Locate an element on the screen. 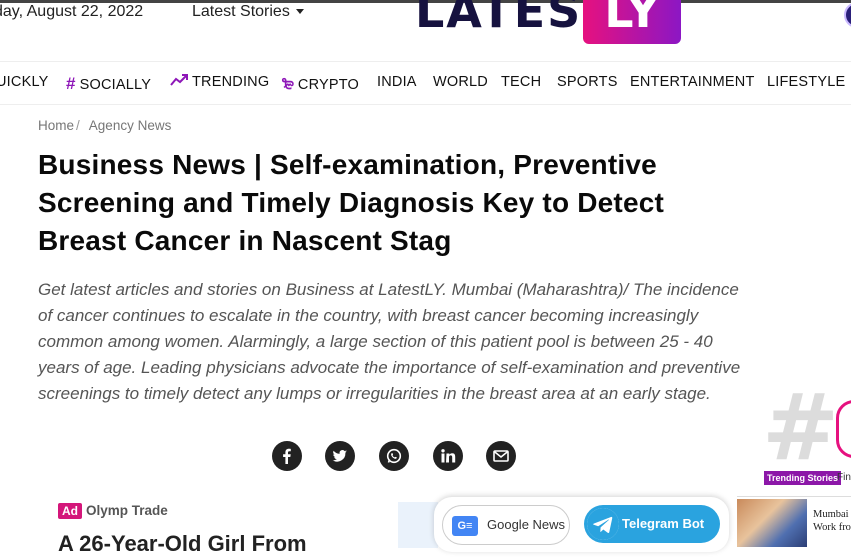 Image resolution: width=851 pixels, height=557 pixels. sponsored-label: Ad Olymp Trade is located at coordinates (113, 511).